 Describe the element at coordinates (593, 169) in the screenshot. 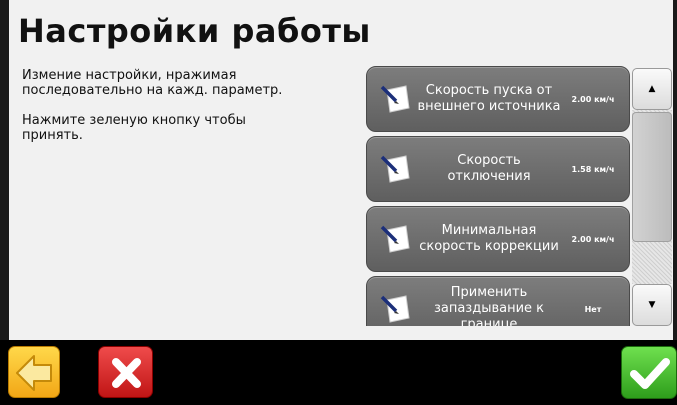

I see `param-value: 1.58 км/ч` at that location.